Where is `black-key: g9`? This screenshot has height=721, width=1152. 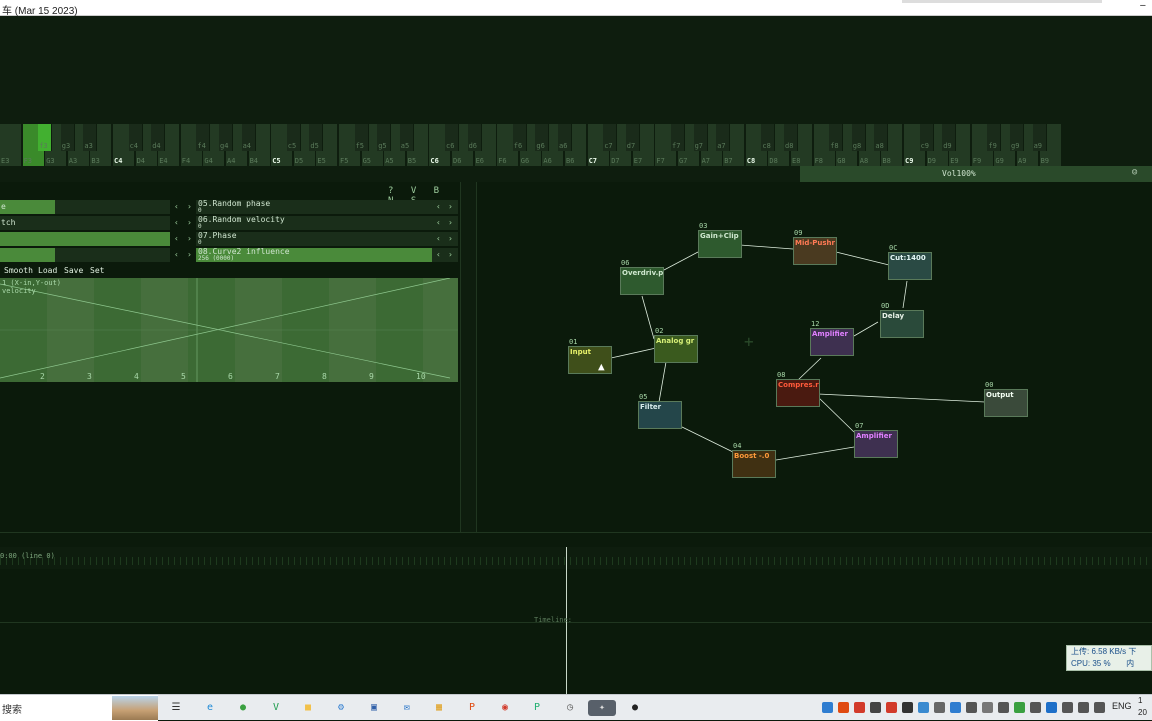
black-key: g9 is located at coordinates (1017, 137).